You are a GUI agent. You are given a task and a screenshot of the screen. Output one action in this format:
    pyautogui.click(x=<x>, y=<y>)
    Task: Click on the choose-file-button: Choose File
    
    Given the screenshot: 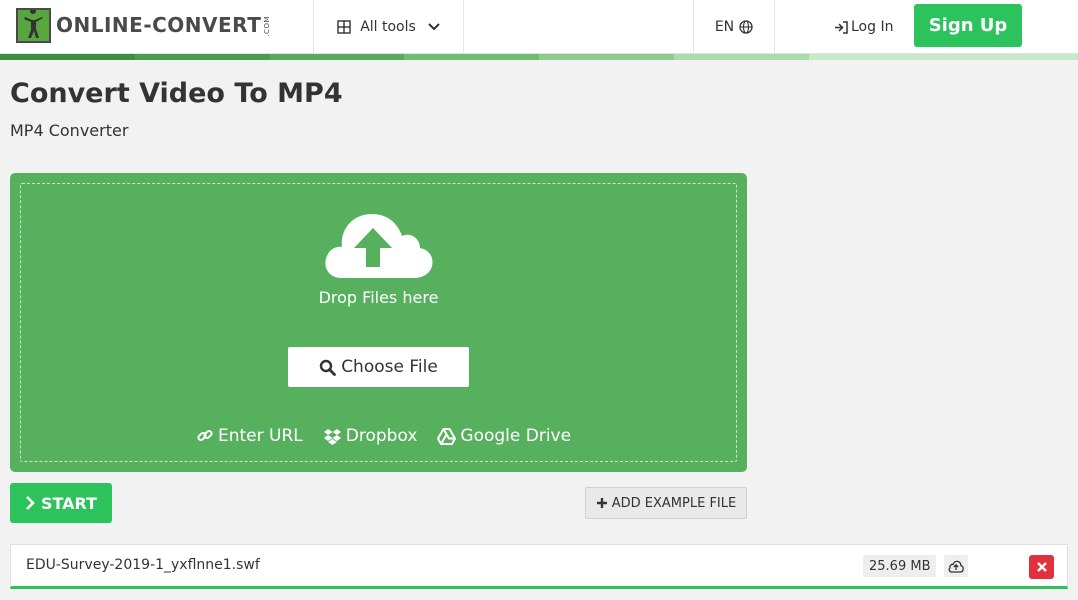 What is the action you would take?
    pyautogui.click(x=378, y=367)
    